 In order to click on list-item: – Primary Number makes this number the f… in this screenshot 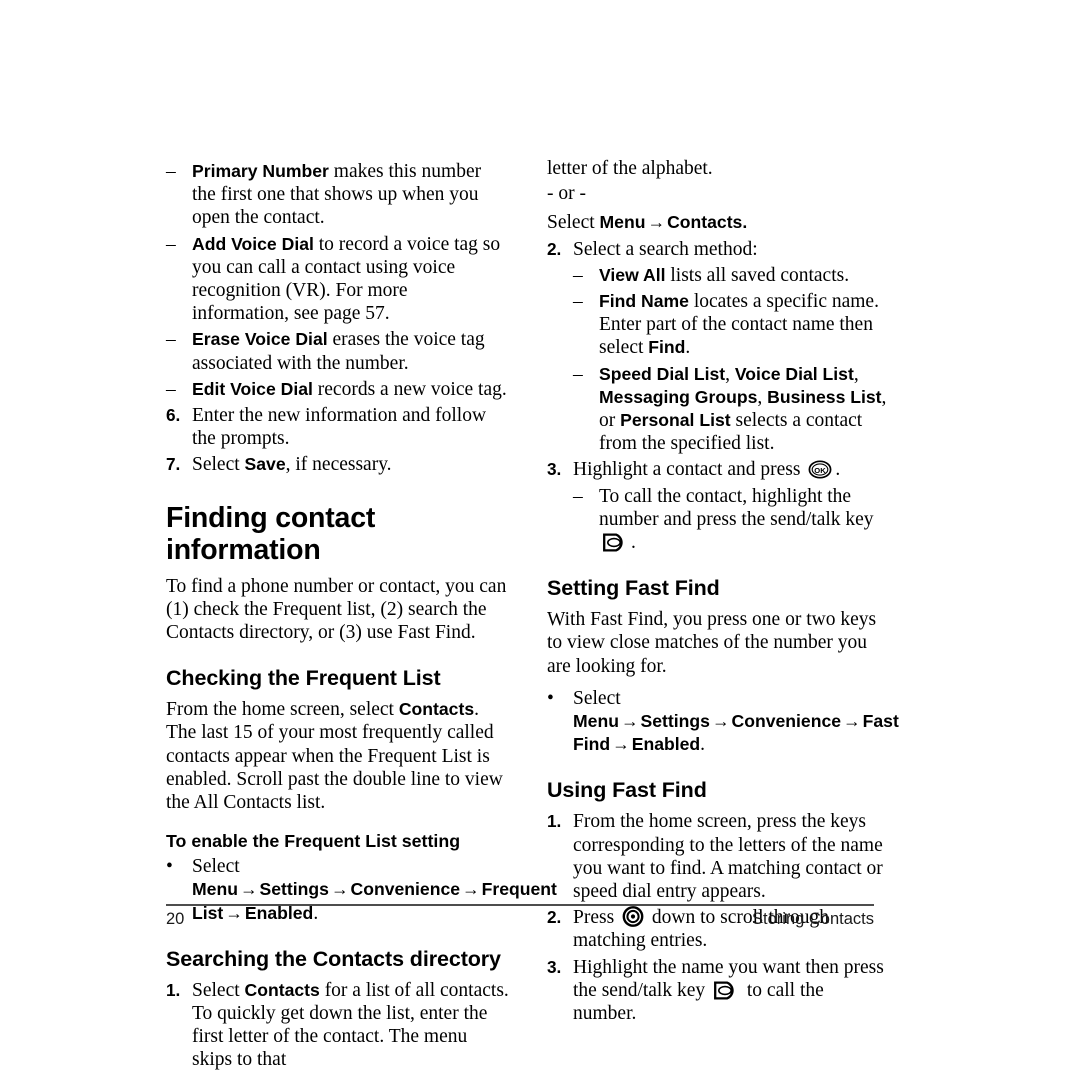, I will do `click(337, 195)`.